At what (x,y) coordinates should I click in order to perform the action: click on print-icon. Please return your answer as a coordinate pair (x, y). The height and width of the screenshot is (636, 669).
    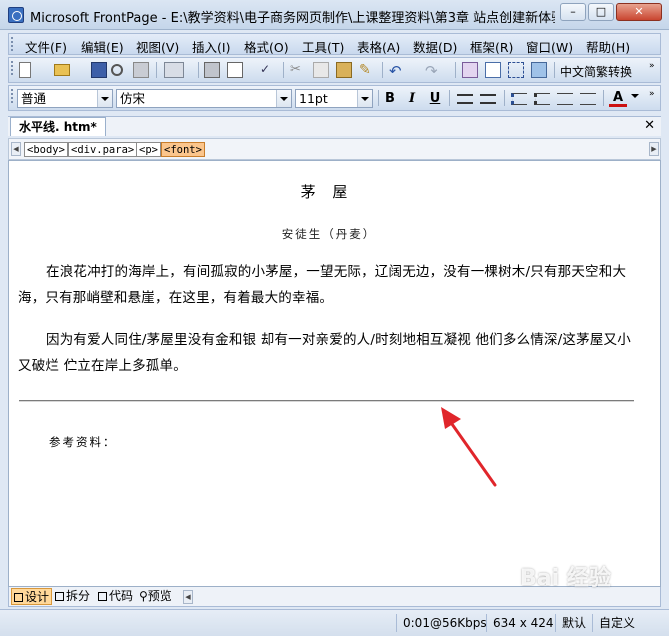
    Looking at the image, I should click on (212, 70).